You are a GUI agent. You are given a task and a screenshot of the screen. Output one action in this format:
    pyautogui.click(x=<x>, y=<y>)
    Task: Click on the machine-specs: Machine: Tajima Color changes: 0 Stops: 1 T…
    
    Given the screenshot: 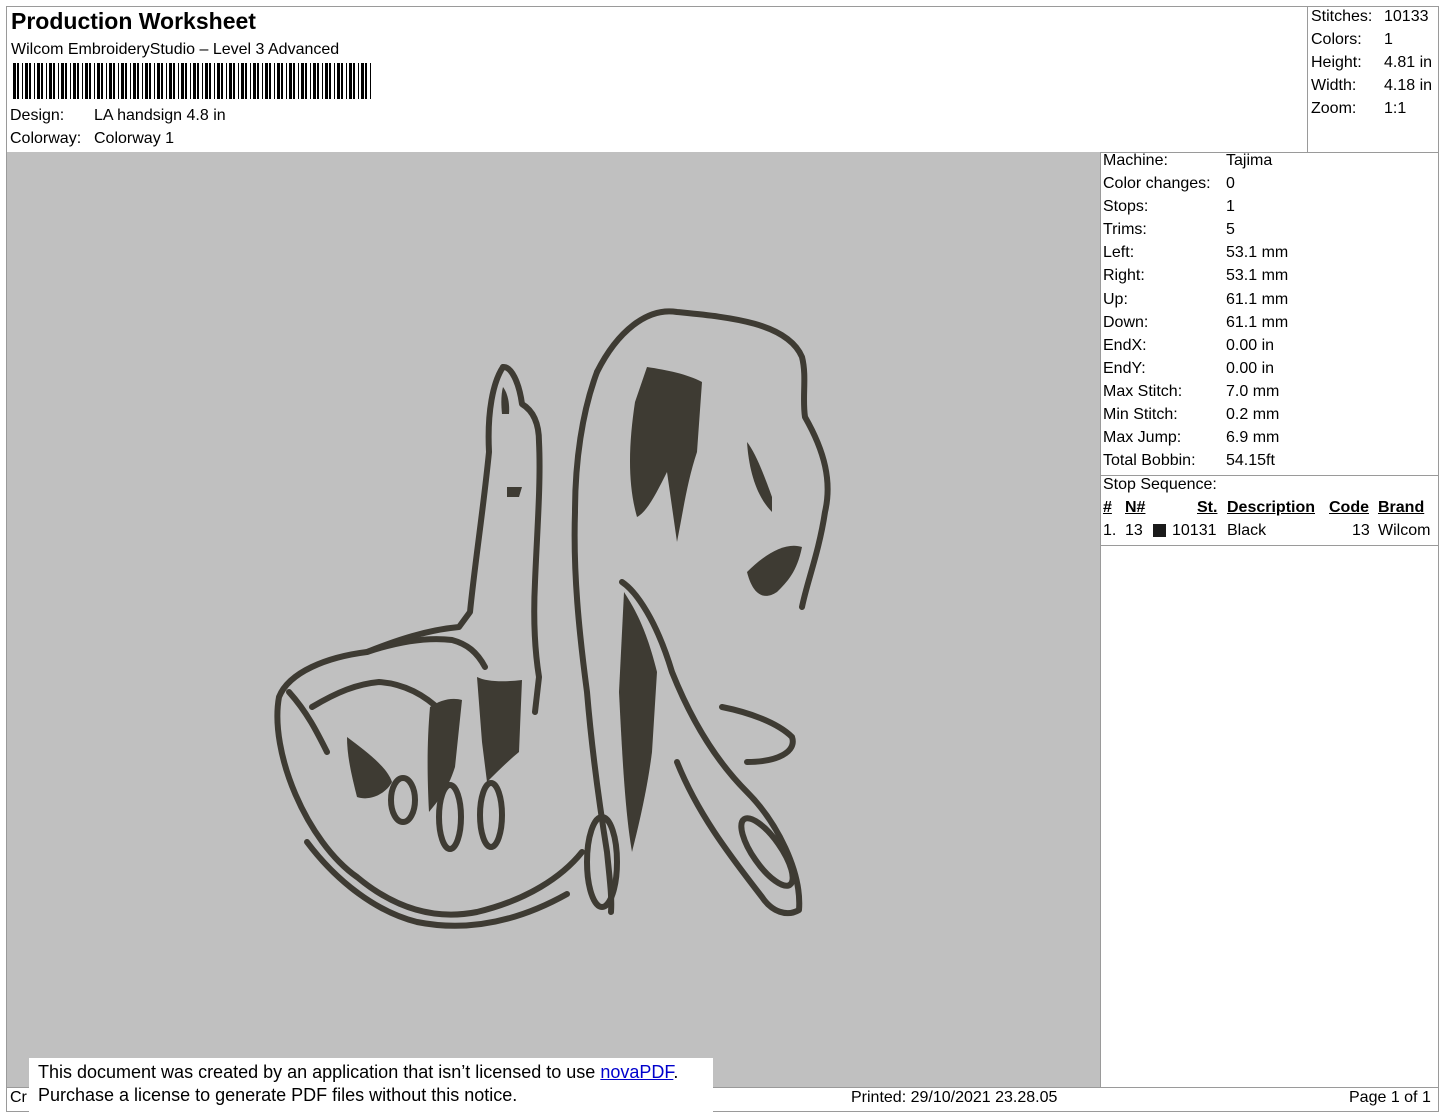 What is the action you would take?
    pyautogui.click(x=1270, y=313)
    